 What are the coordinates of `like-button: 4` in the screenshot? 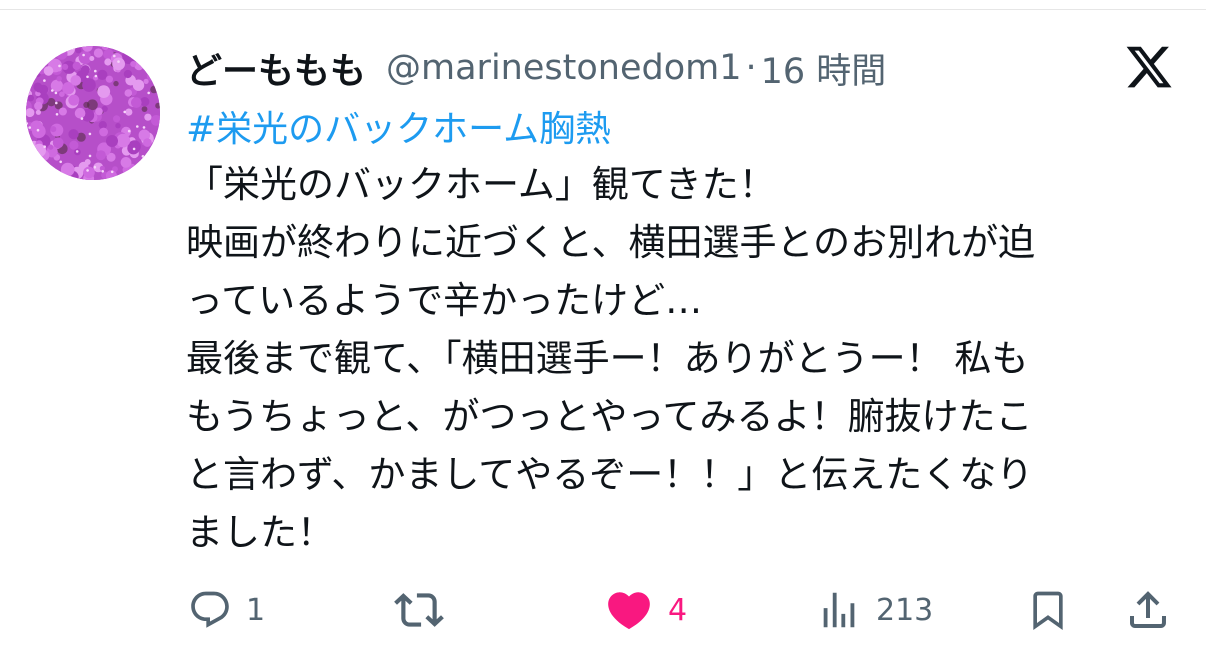 It's located at (645, 610).